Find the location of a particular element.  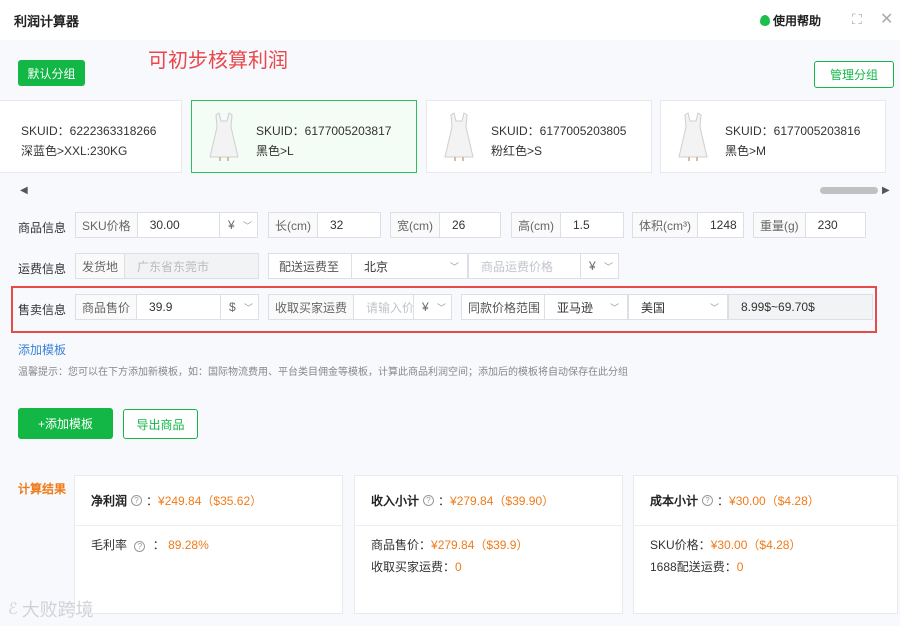

width-input: 26 is located at coordinates (470, 225).